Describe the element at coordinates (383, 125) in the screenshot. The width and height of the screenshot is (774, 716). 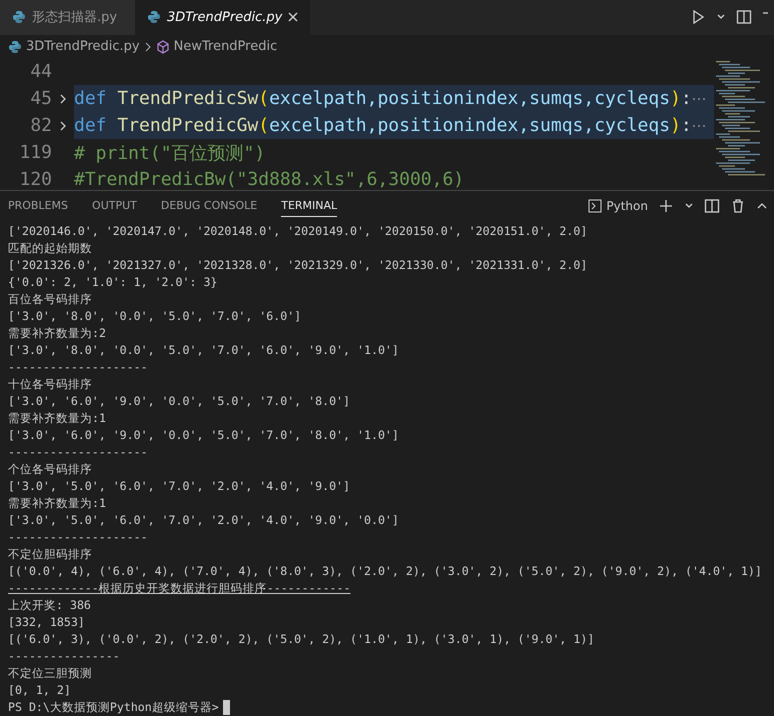
I see `code-line: def TrendPredicGw(excelpath,positionindex,sumqs,cycleqs):` at that location.